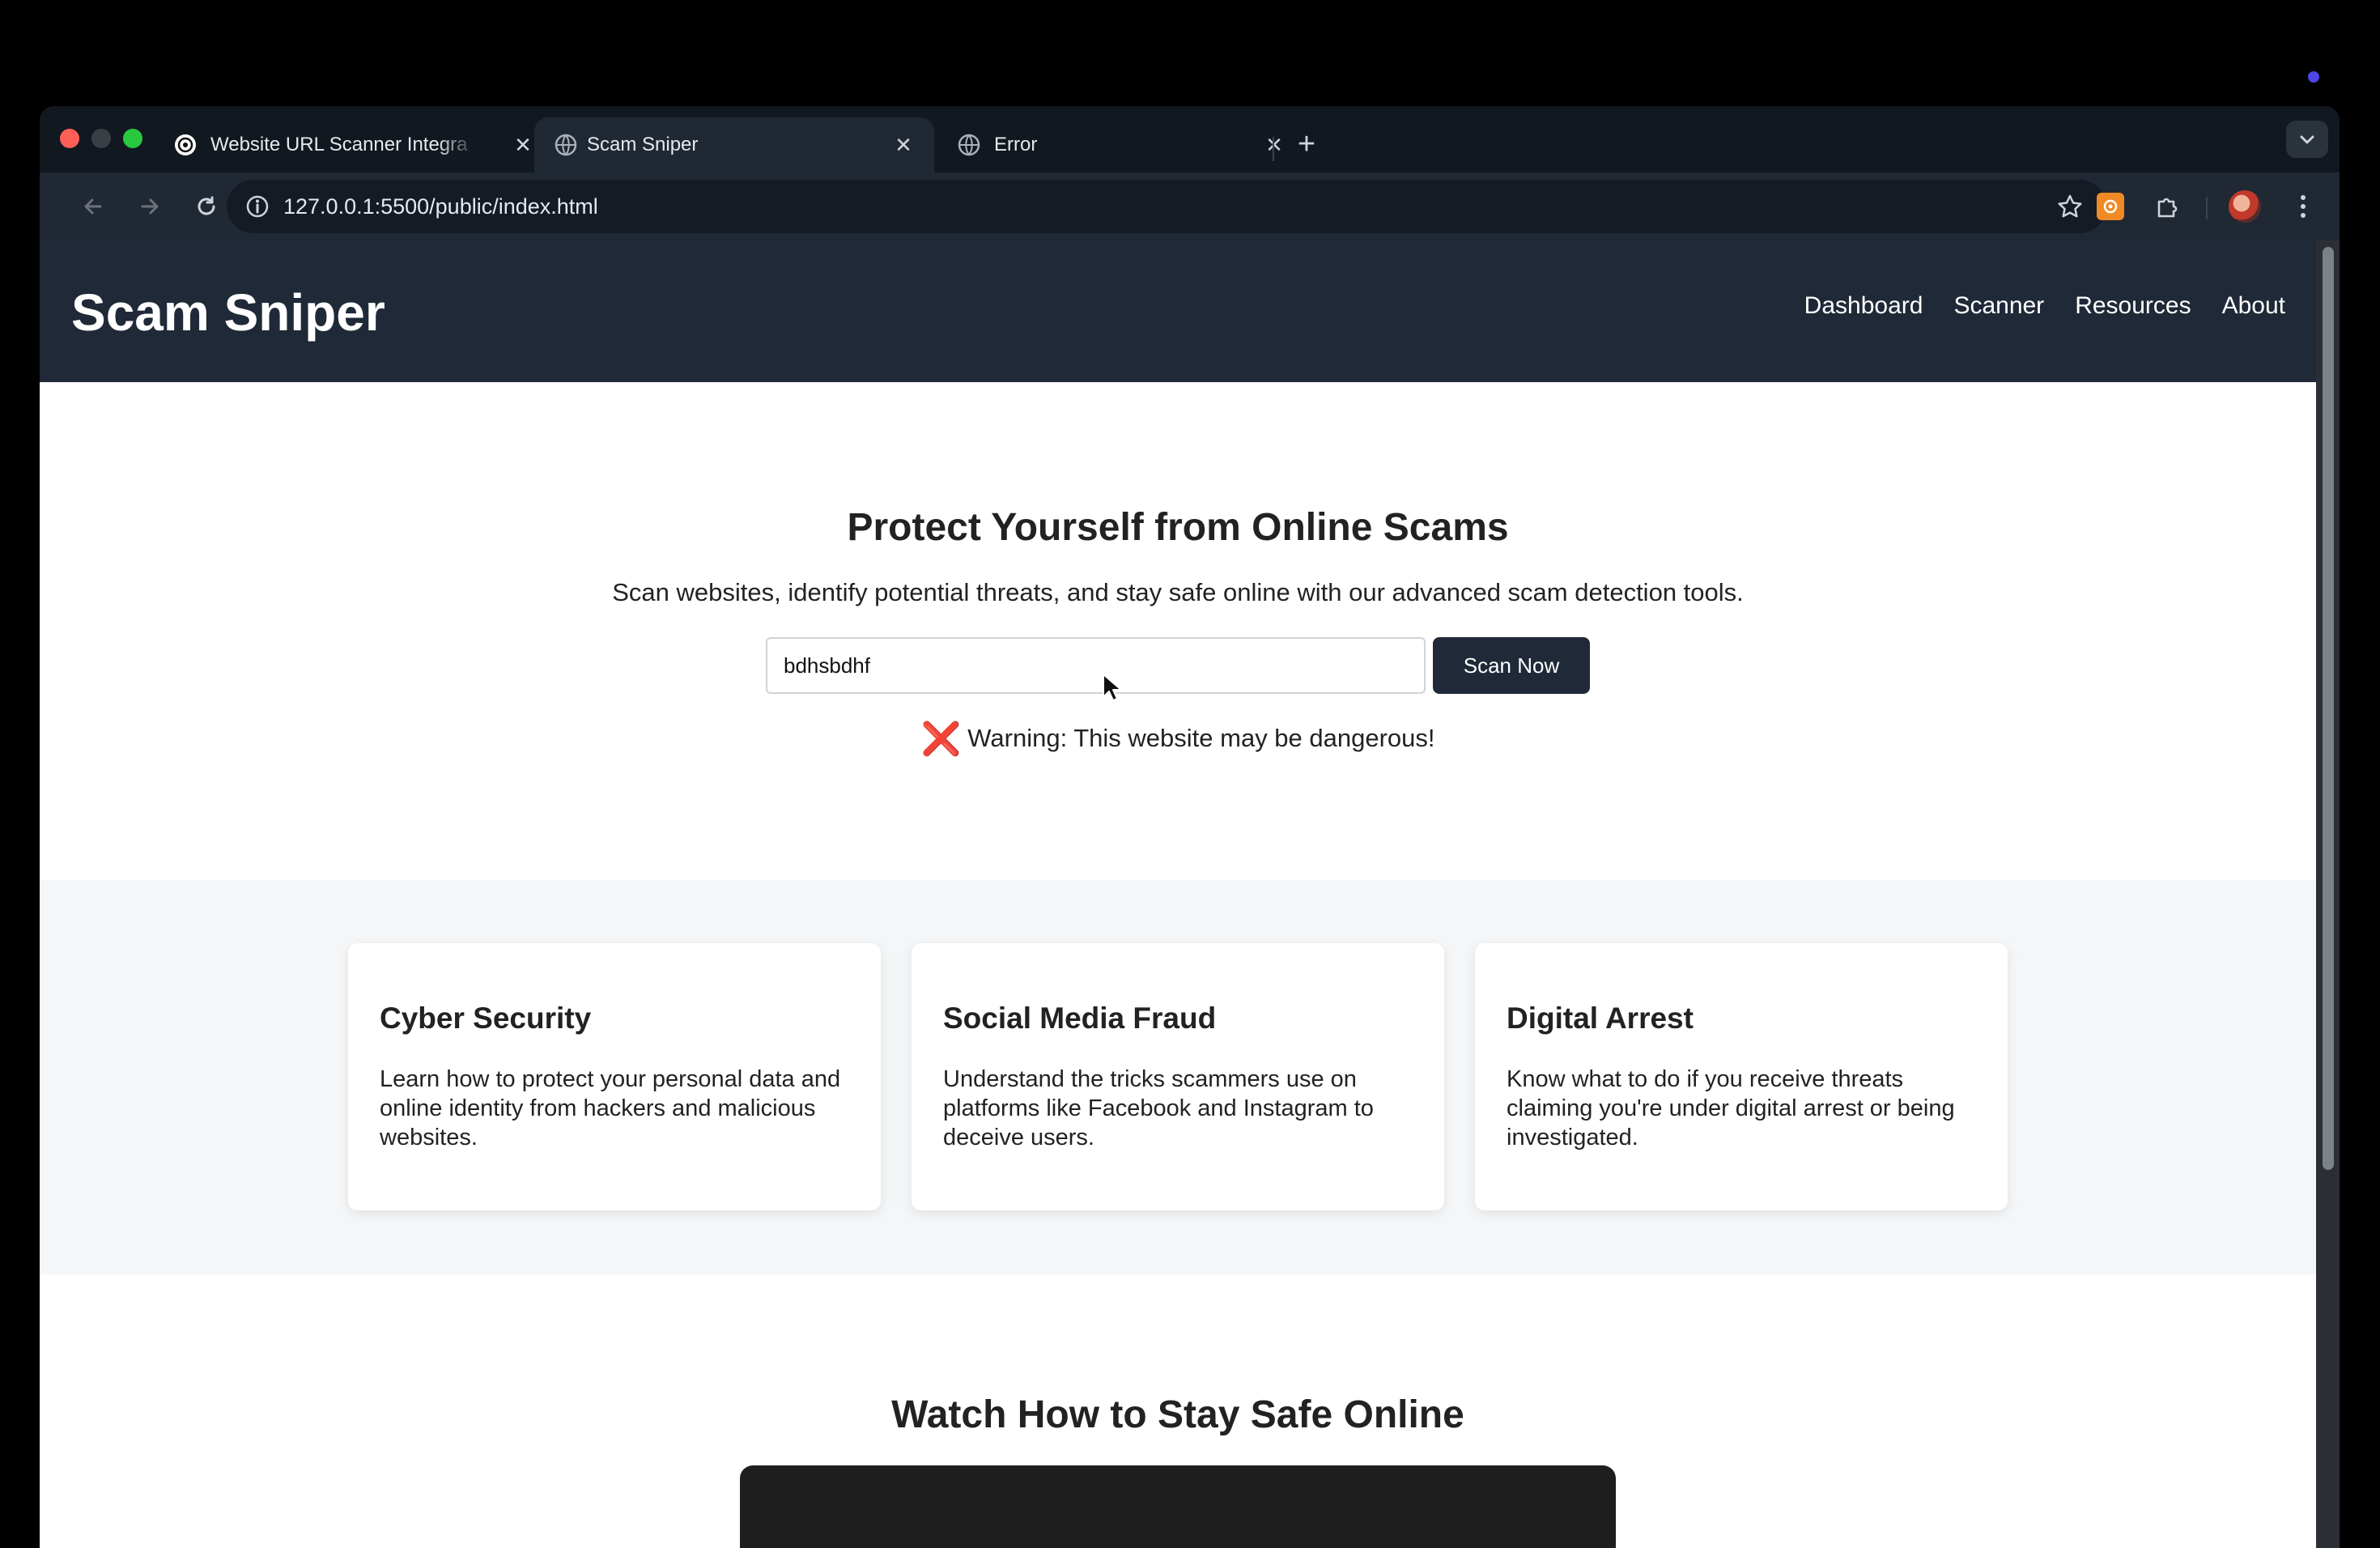 This screenshot has height=1548, width=2380. I want to click on profile-avatar, so click(2245, 207).